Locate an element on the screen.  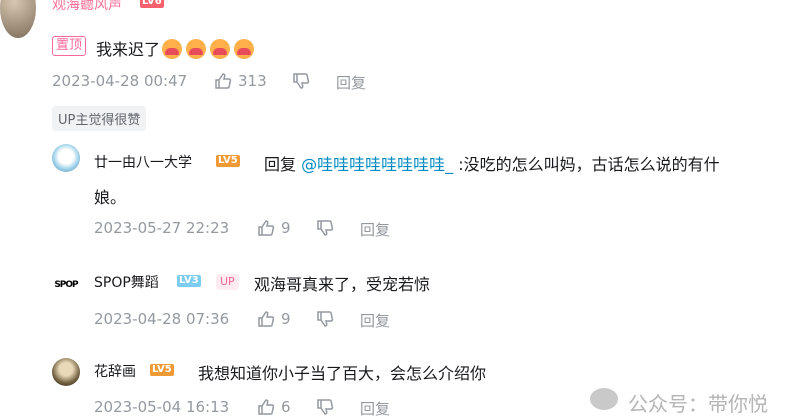
username: 廿一由八一大学 is located at coordinates (143, 162).